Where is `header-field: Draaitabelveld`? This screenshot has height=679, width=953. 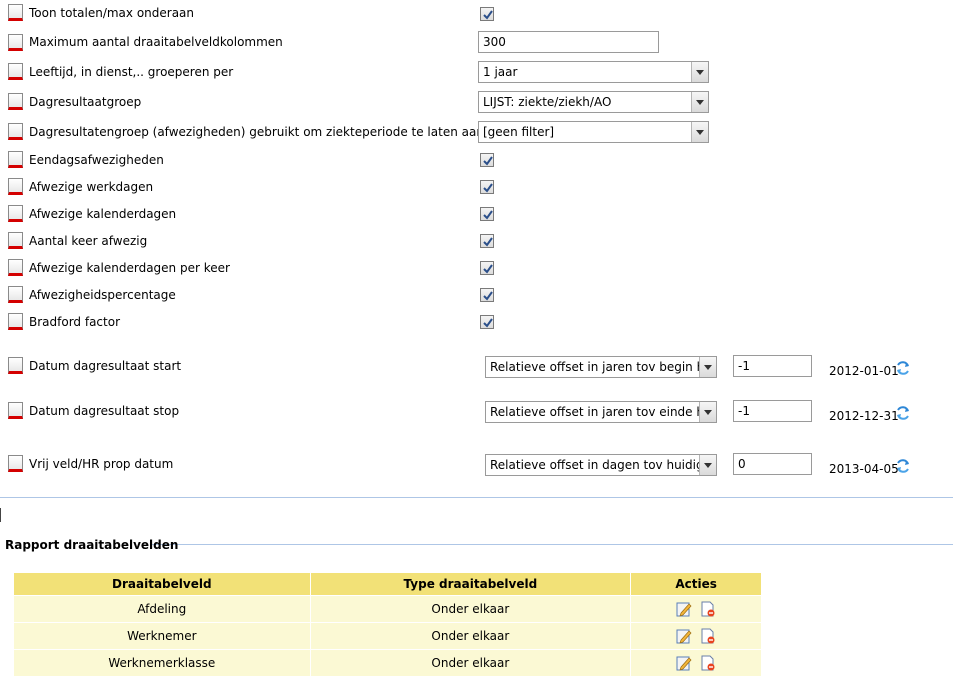
header-field: Draaitabelveld is located at coordinates (162, 584).